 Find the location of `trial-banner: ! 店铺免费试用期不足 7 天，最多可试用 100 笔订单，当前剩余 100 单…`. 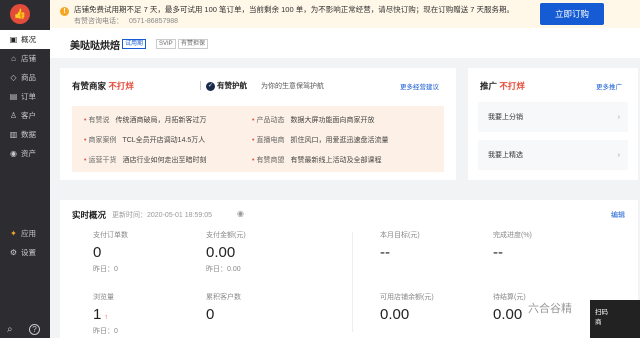

trial-banner: ! 店铺免费试用期不足 7 天，最多可试用 100 笔订单，当前剩余 100 单… is located at coordinates (345, 14).